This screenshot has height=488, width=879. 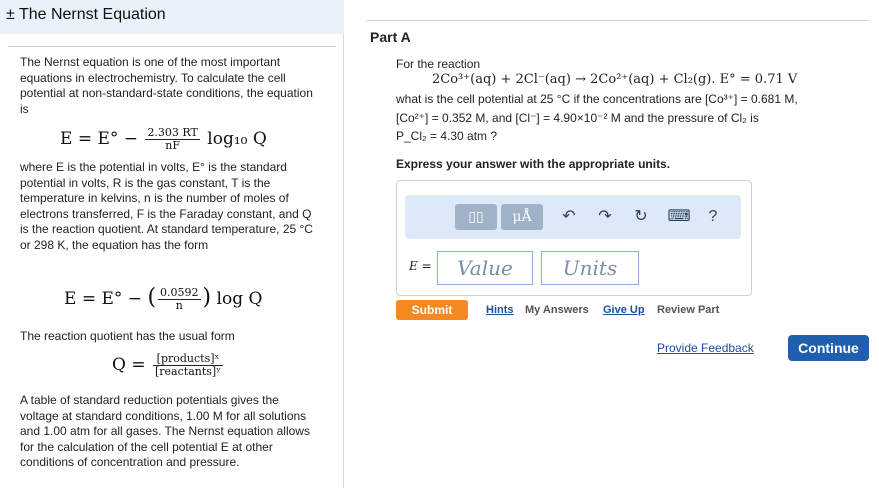 I want to click on nernst-equation: E = E° − 2.303 RT nF log₁₀ Q, so click(x=163, y=139).